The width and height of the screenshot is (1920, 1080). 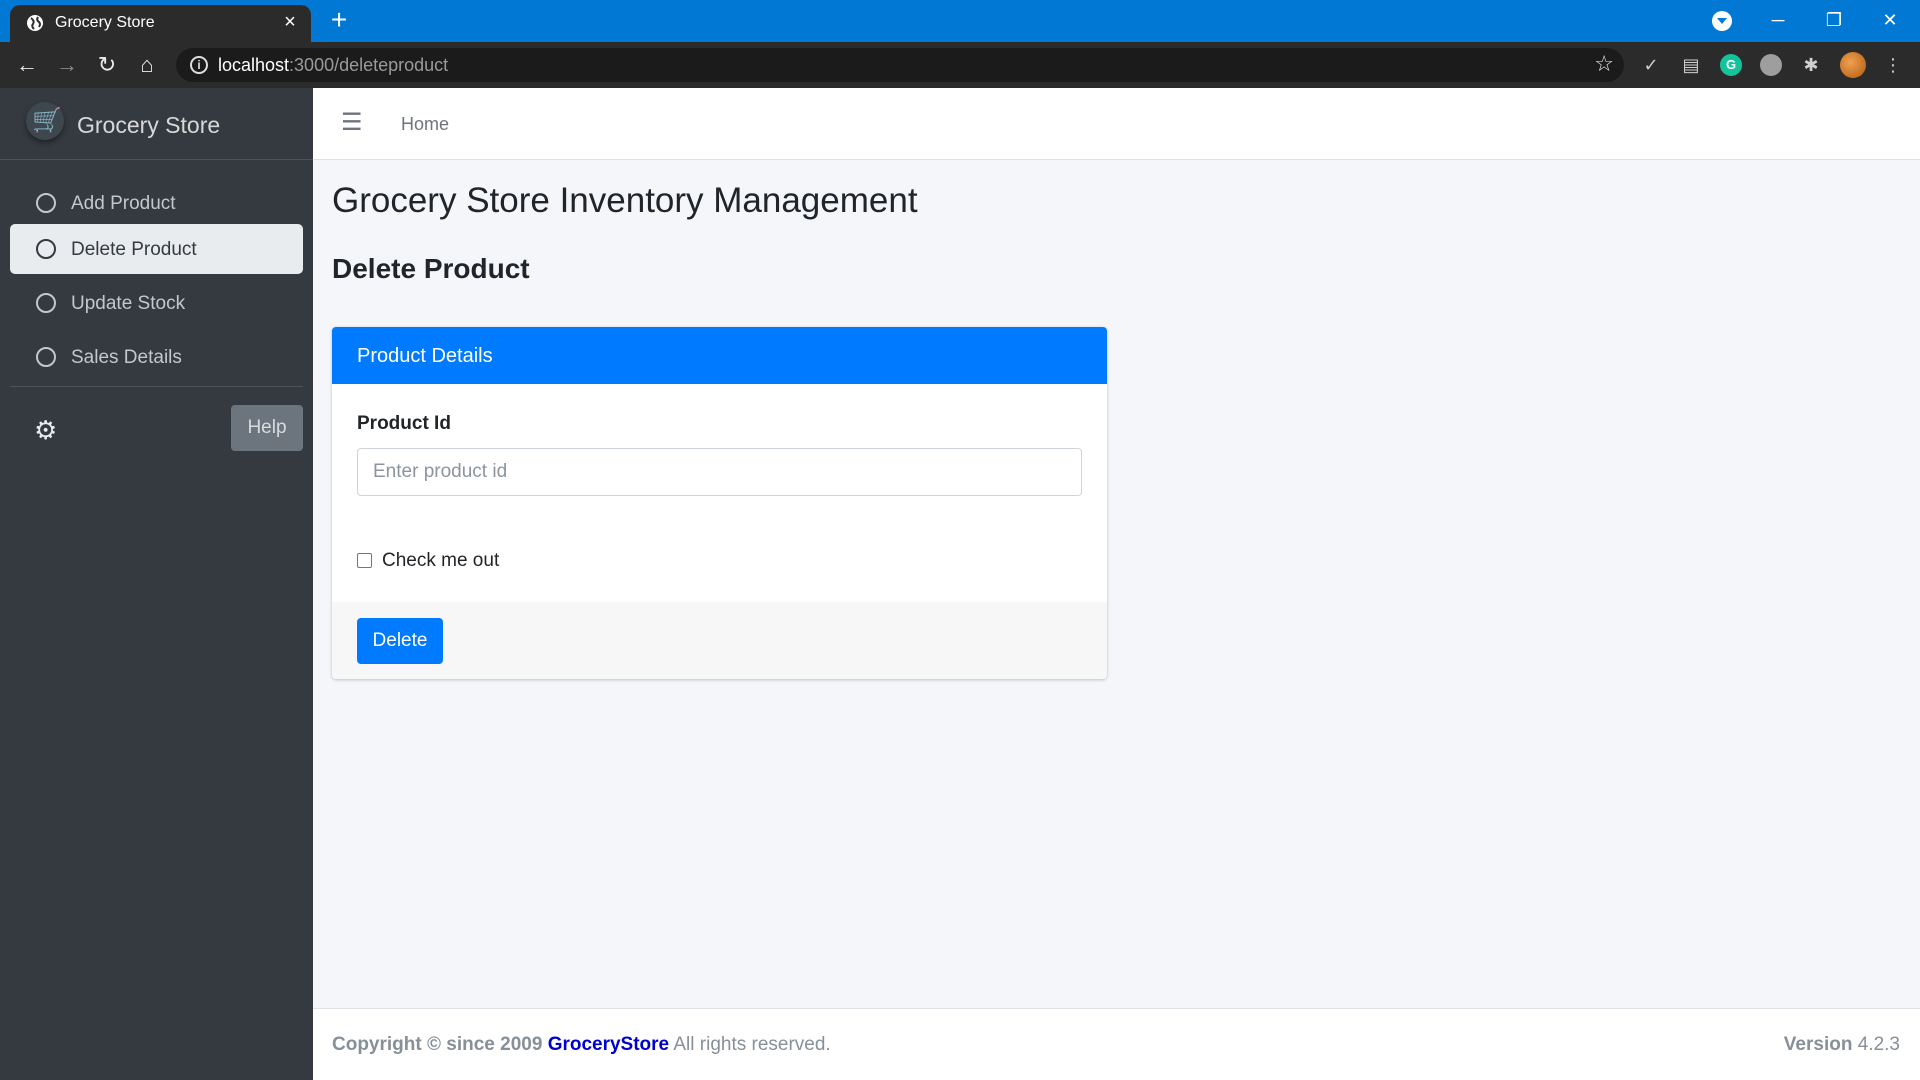 What do you see at coordinates (160, 23) in the screenshot?
I see `browser-tab: Grocery Store ×` at bounding box center [160, 23].